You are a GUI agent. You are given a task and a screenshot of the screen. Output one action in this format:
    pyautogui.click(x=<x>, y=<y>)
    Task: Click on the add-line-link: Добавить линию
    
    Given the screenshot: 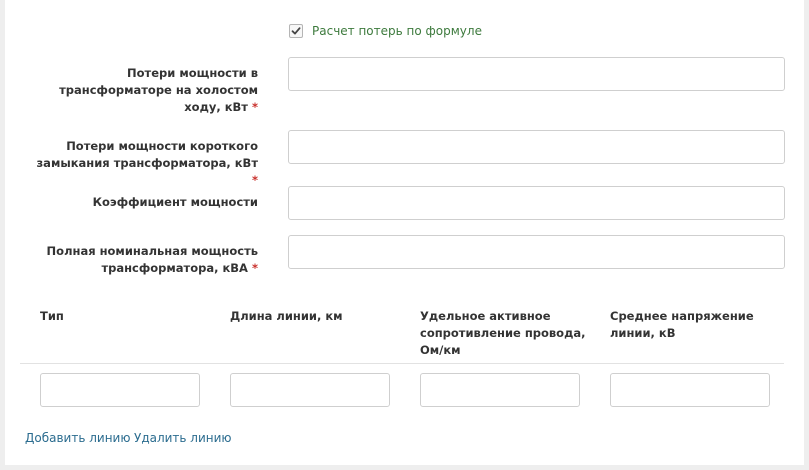 What is the action you would take?
    pyautogui.click(x=77, y=438)
    